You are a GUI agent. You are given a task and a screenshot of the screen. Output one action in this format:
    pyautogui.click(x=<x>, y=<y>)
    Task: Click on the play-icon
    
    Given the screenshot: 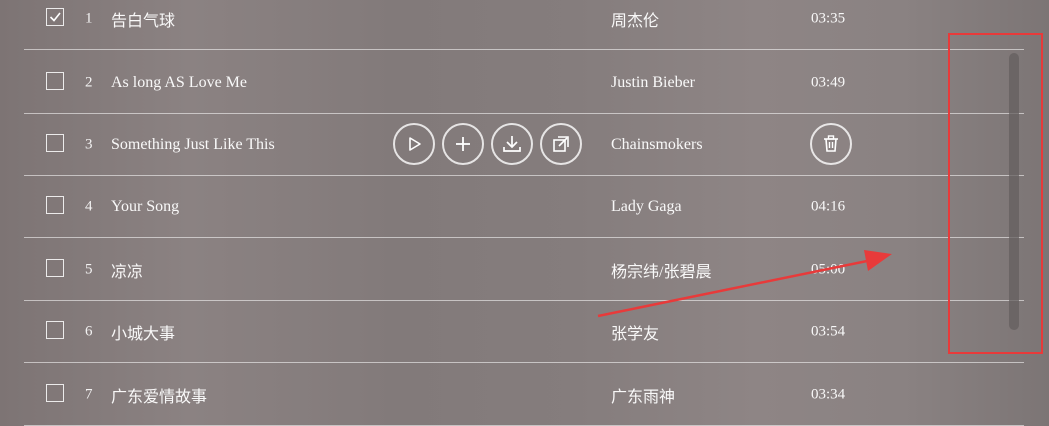 What is the action you would take?
    pyautogui.click(x=415, y=143)
    